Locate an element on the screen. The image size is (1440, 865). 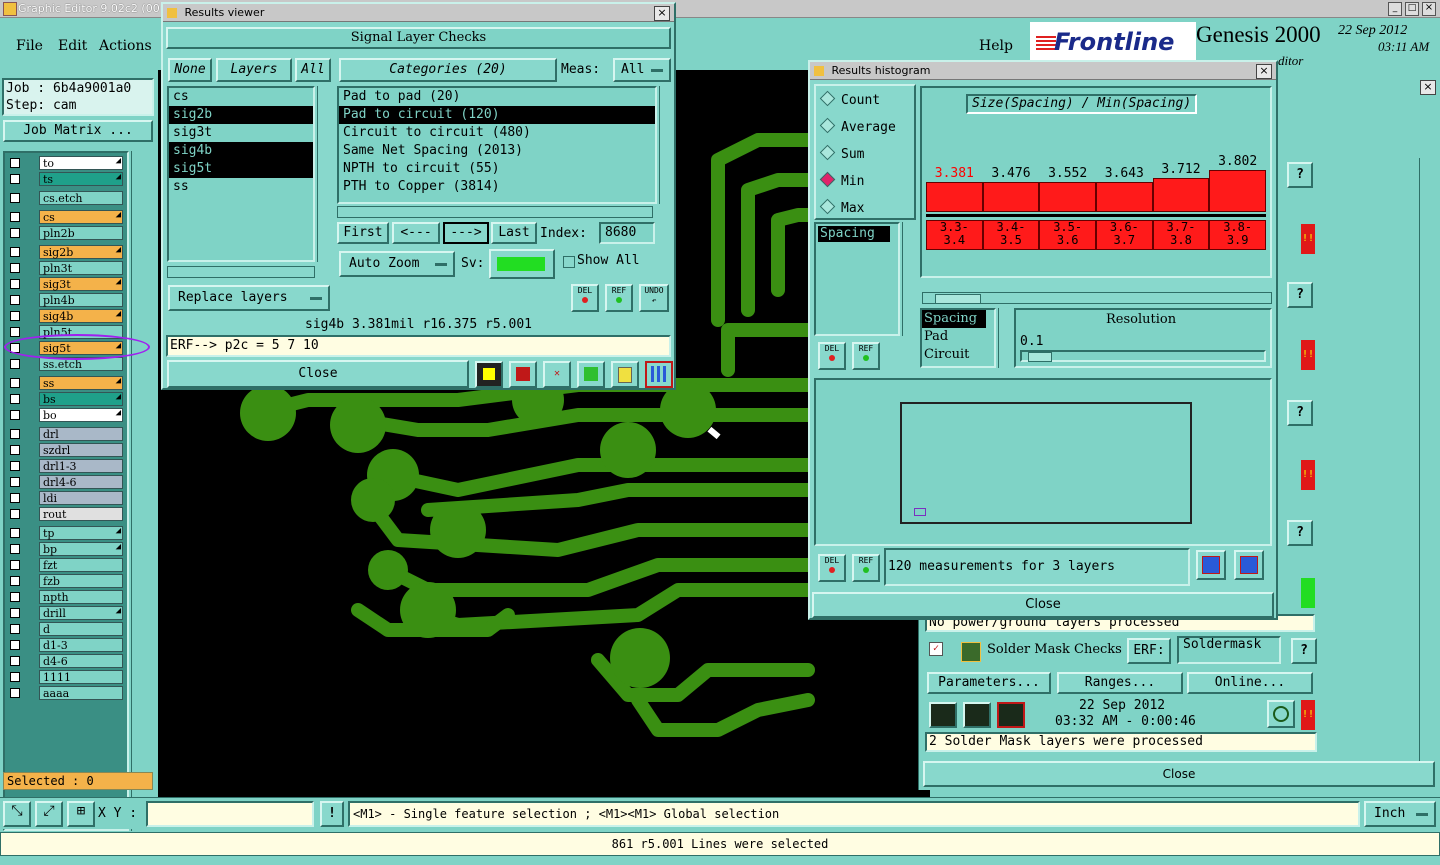
rv-meas-select: All is located at coordinates (642, 70).